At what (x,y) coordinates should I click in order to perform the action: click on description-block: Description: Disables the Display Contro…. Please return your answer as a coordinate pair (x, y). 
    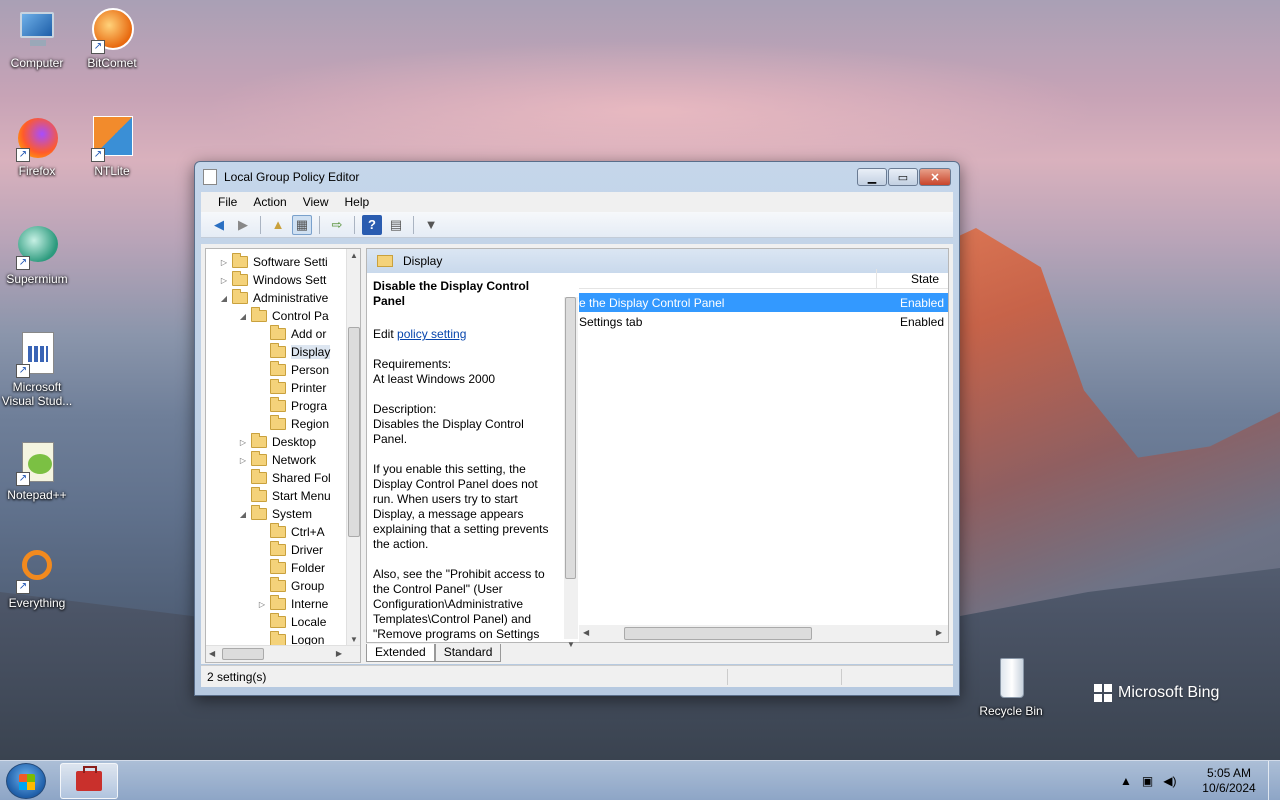
    Looking at the image, I should click on (466, 424).